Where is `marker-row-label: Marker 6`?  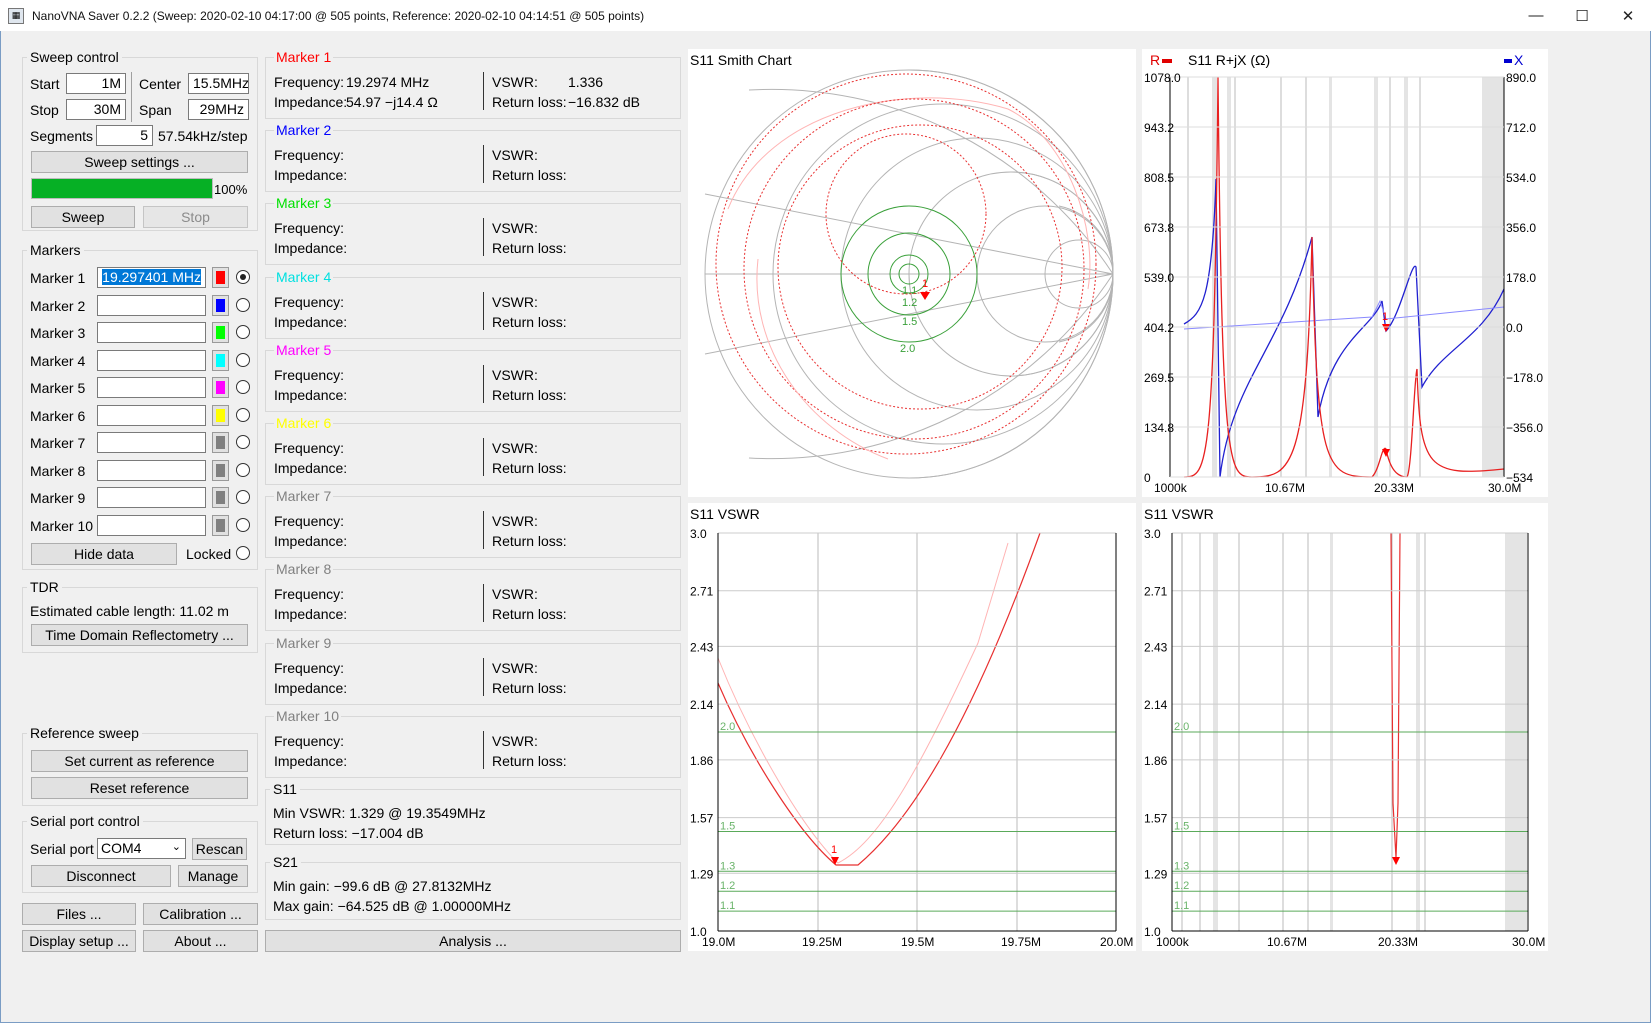
marker-row-label: Marker 6 is located at coordinates (58, 415).